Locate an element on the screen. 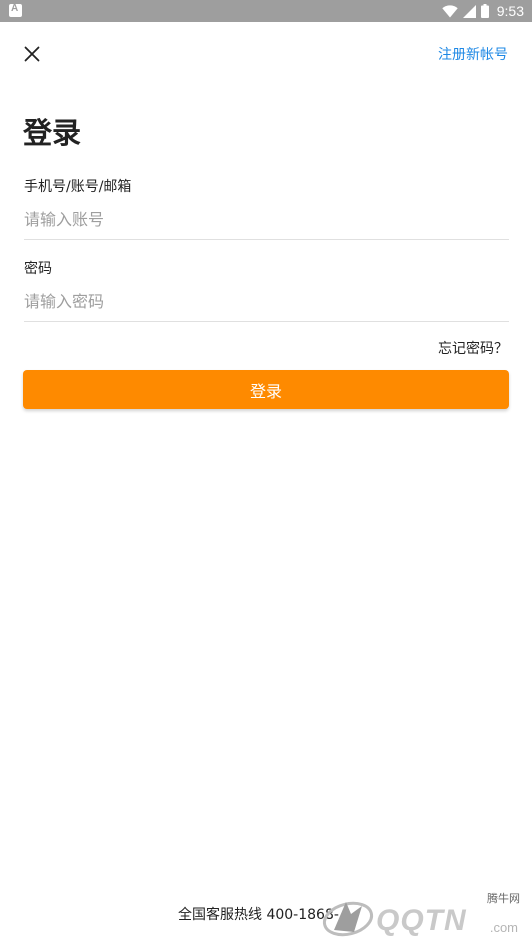  status-icons: 9:53 is located at coordinates (483, 11).